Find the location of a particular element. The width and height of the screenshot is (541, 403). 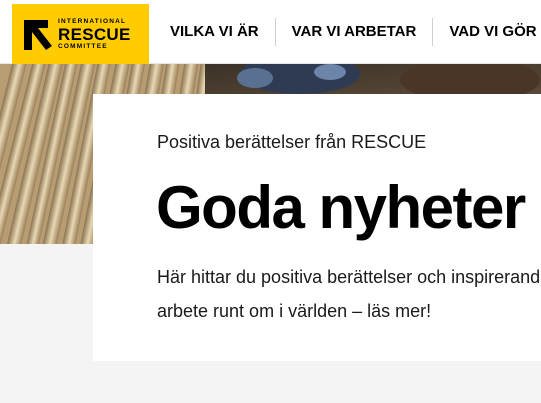

main-nav: VILKA VI ÄR VAR VI ARBETAR VAD VI GÖR is located at coordinates (345, 32).